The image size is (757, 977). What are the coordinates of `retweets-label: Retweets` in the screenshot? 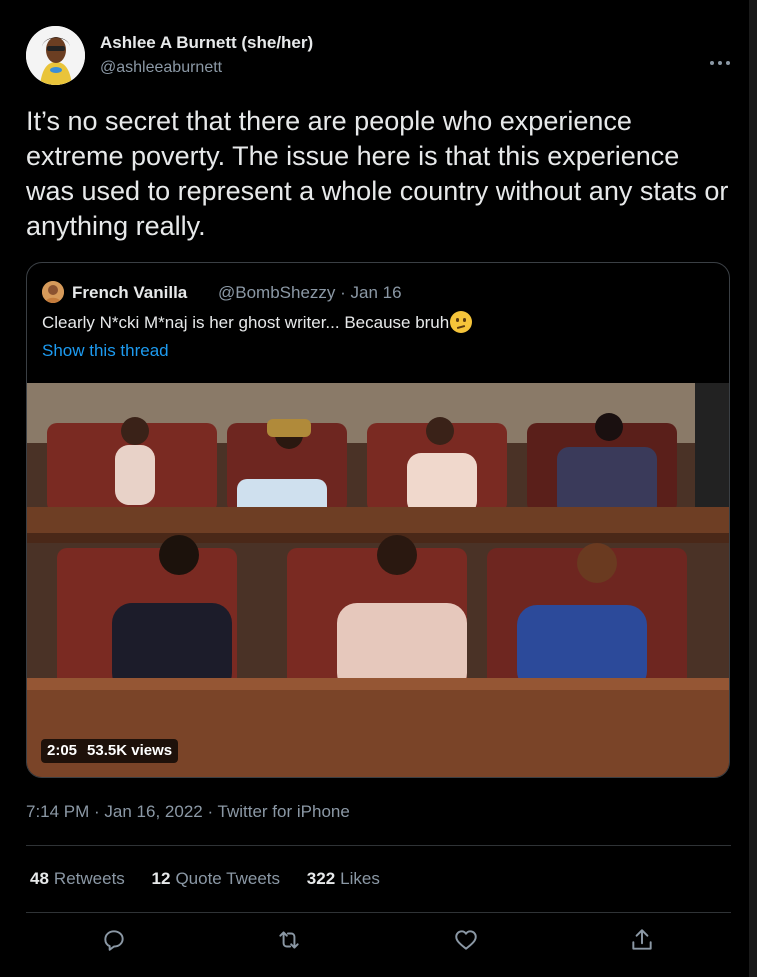 It's located at (89, 878).